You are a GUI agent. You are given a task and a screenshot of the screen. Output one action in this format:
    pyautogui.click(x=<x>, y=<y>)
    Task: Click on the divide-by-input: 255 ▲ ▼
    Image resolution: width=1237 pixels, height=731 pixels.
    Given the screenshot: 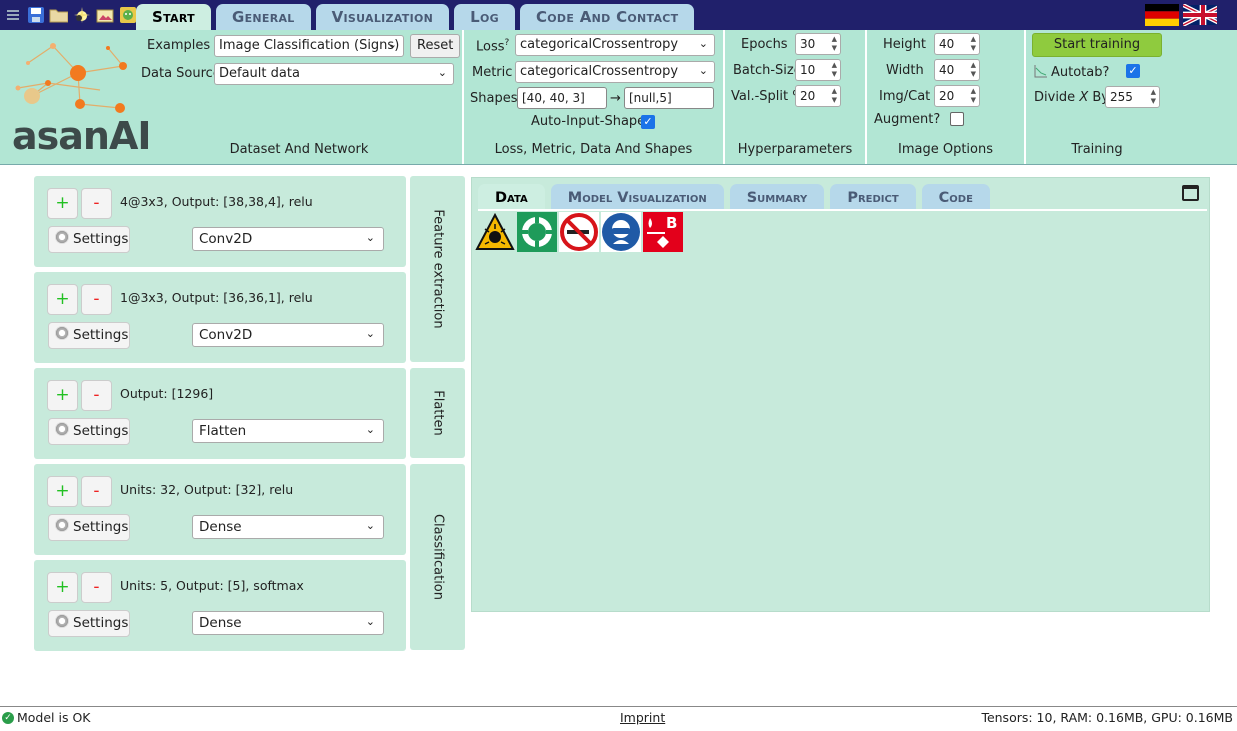 What is the action you would take?
    pyautogui.click(x=1132, y=97)
    